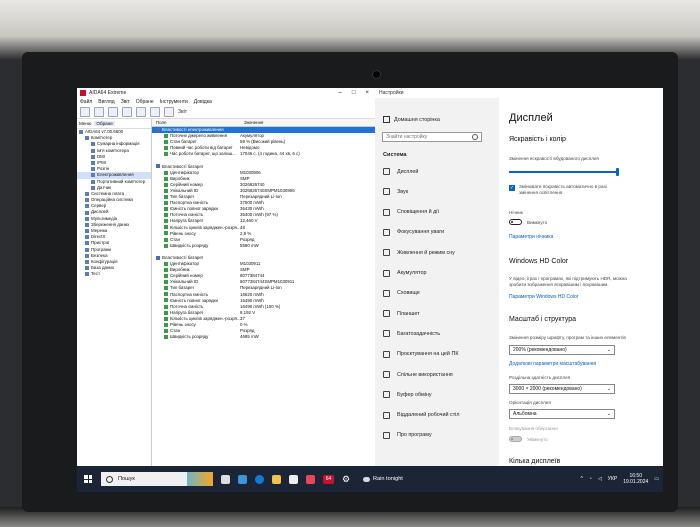 Image resolution: width=700 pixels, height=527 pixels. I want to click on close-icon: ×, so click(367, 93).